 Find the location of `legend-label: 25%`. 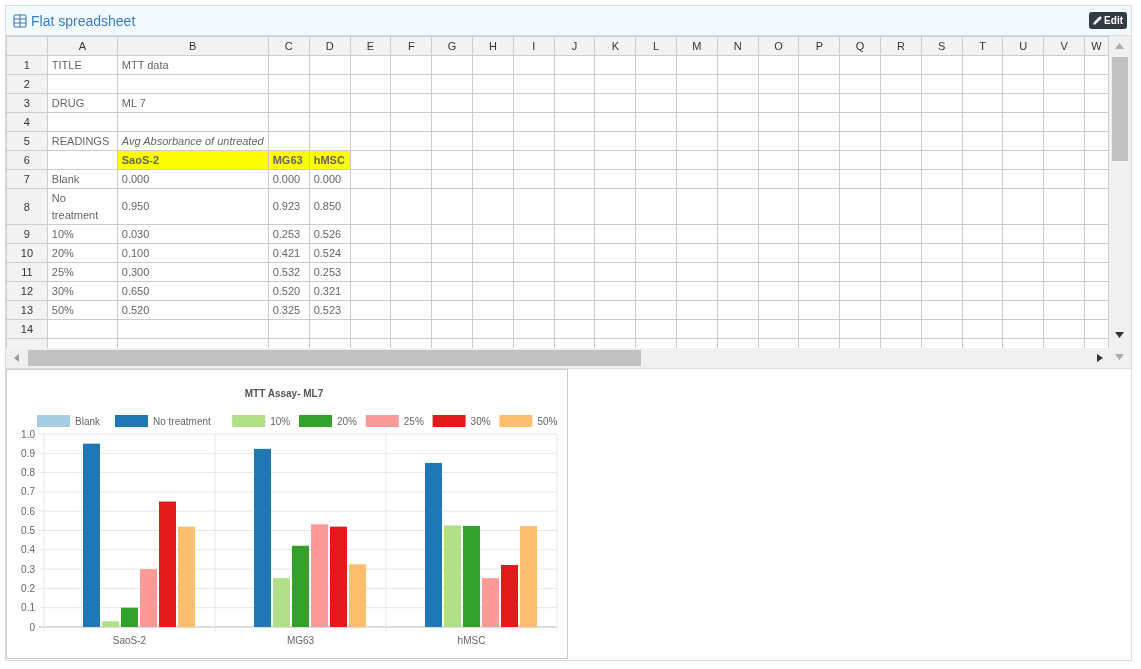

legend-label: 25% is located at coordinates (413, 421).